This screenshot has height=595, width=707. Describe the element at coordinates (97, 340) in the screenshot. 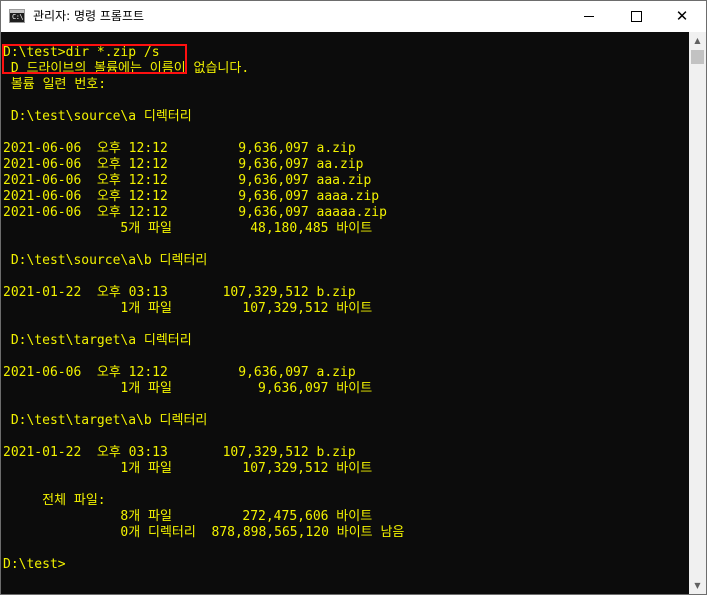

I see `console-line: D:\test\target\a 디렉터리` at that location.